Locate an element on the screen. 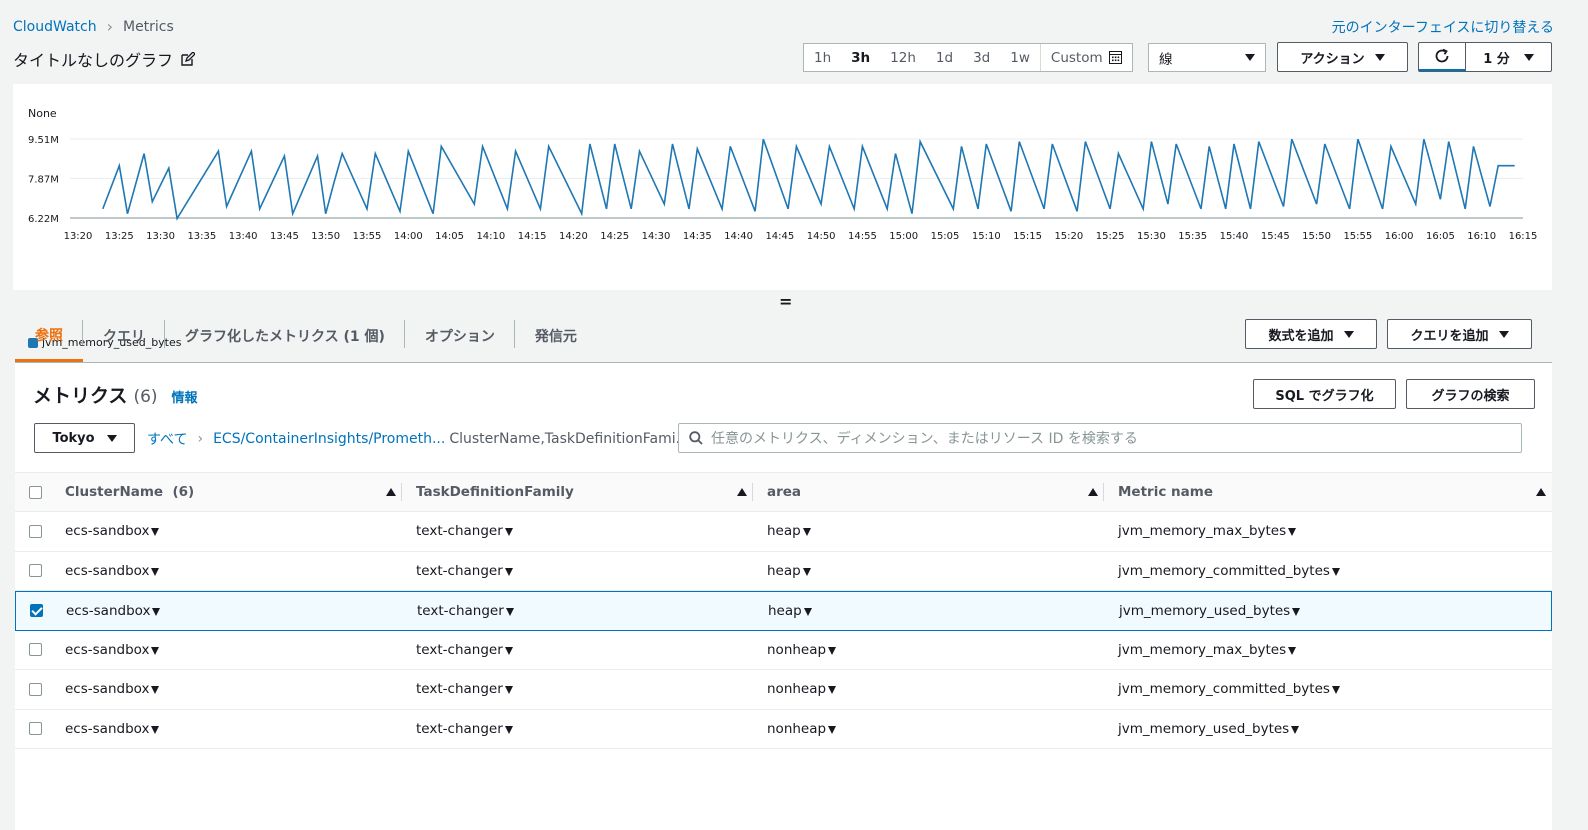 This screenshot has width=1588, height=830. cell-value: jvm_memory_committed_bytes is located at coordinates (1224, 570).